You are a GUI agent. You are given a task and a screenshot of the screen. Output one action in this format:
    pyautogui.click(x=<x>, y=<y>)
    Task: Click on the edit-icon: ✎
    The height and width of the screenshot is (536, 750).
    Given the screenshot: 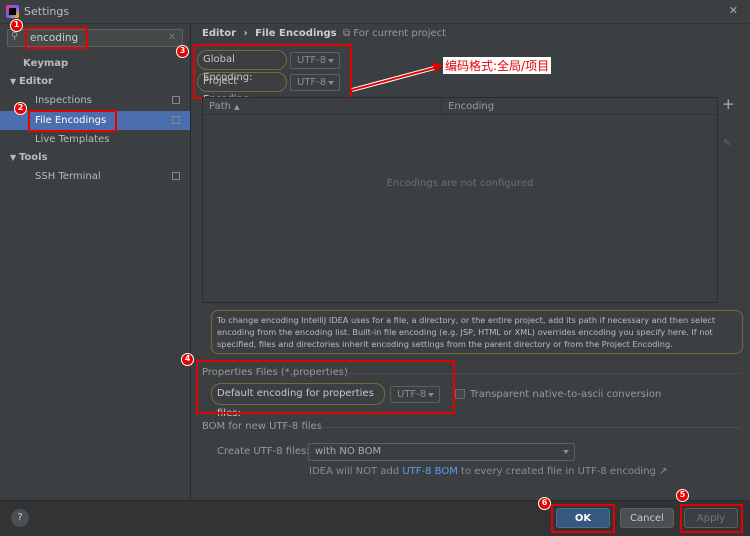 What is the action you would take?
    pyautogui.click(x=727, y=143)
    